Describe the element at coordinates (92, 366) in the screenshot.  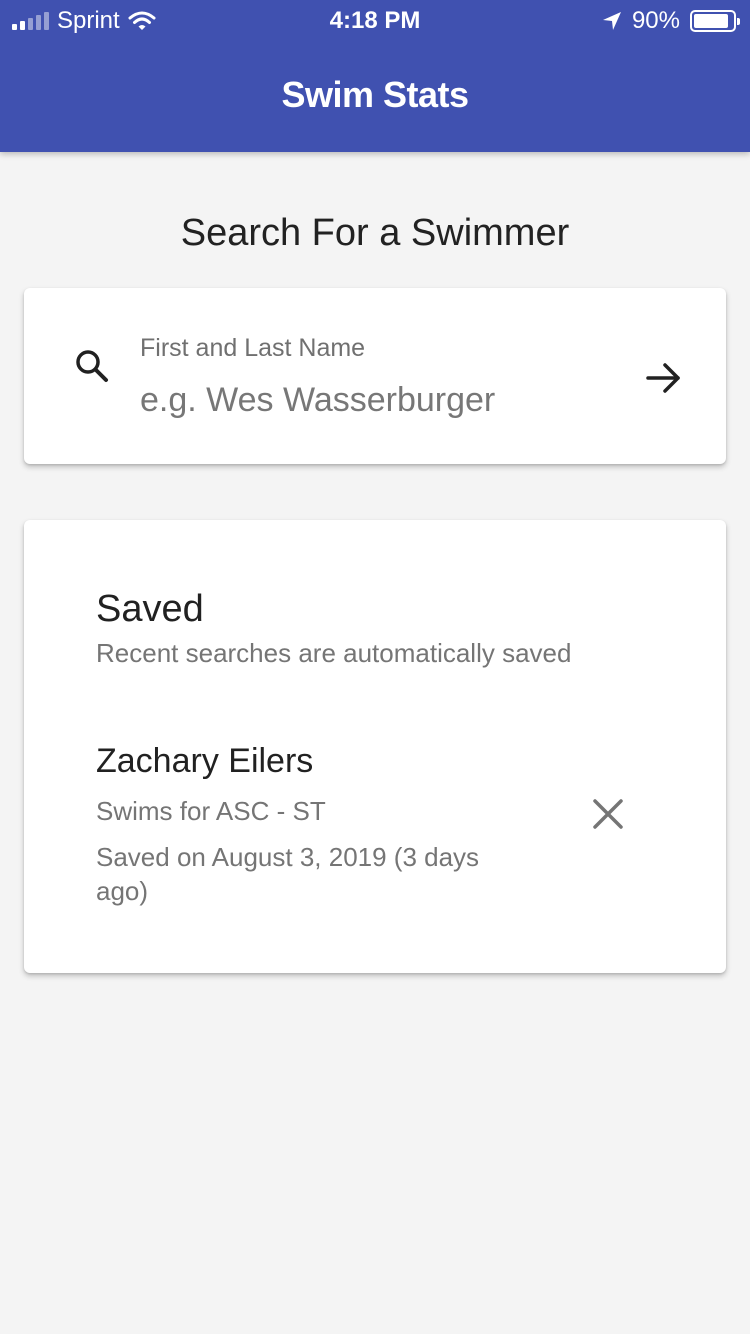
I see `search-icon` at that location.